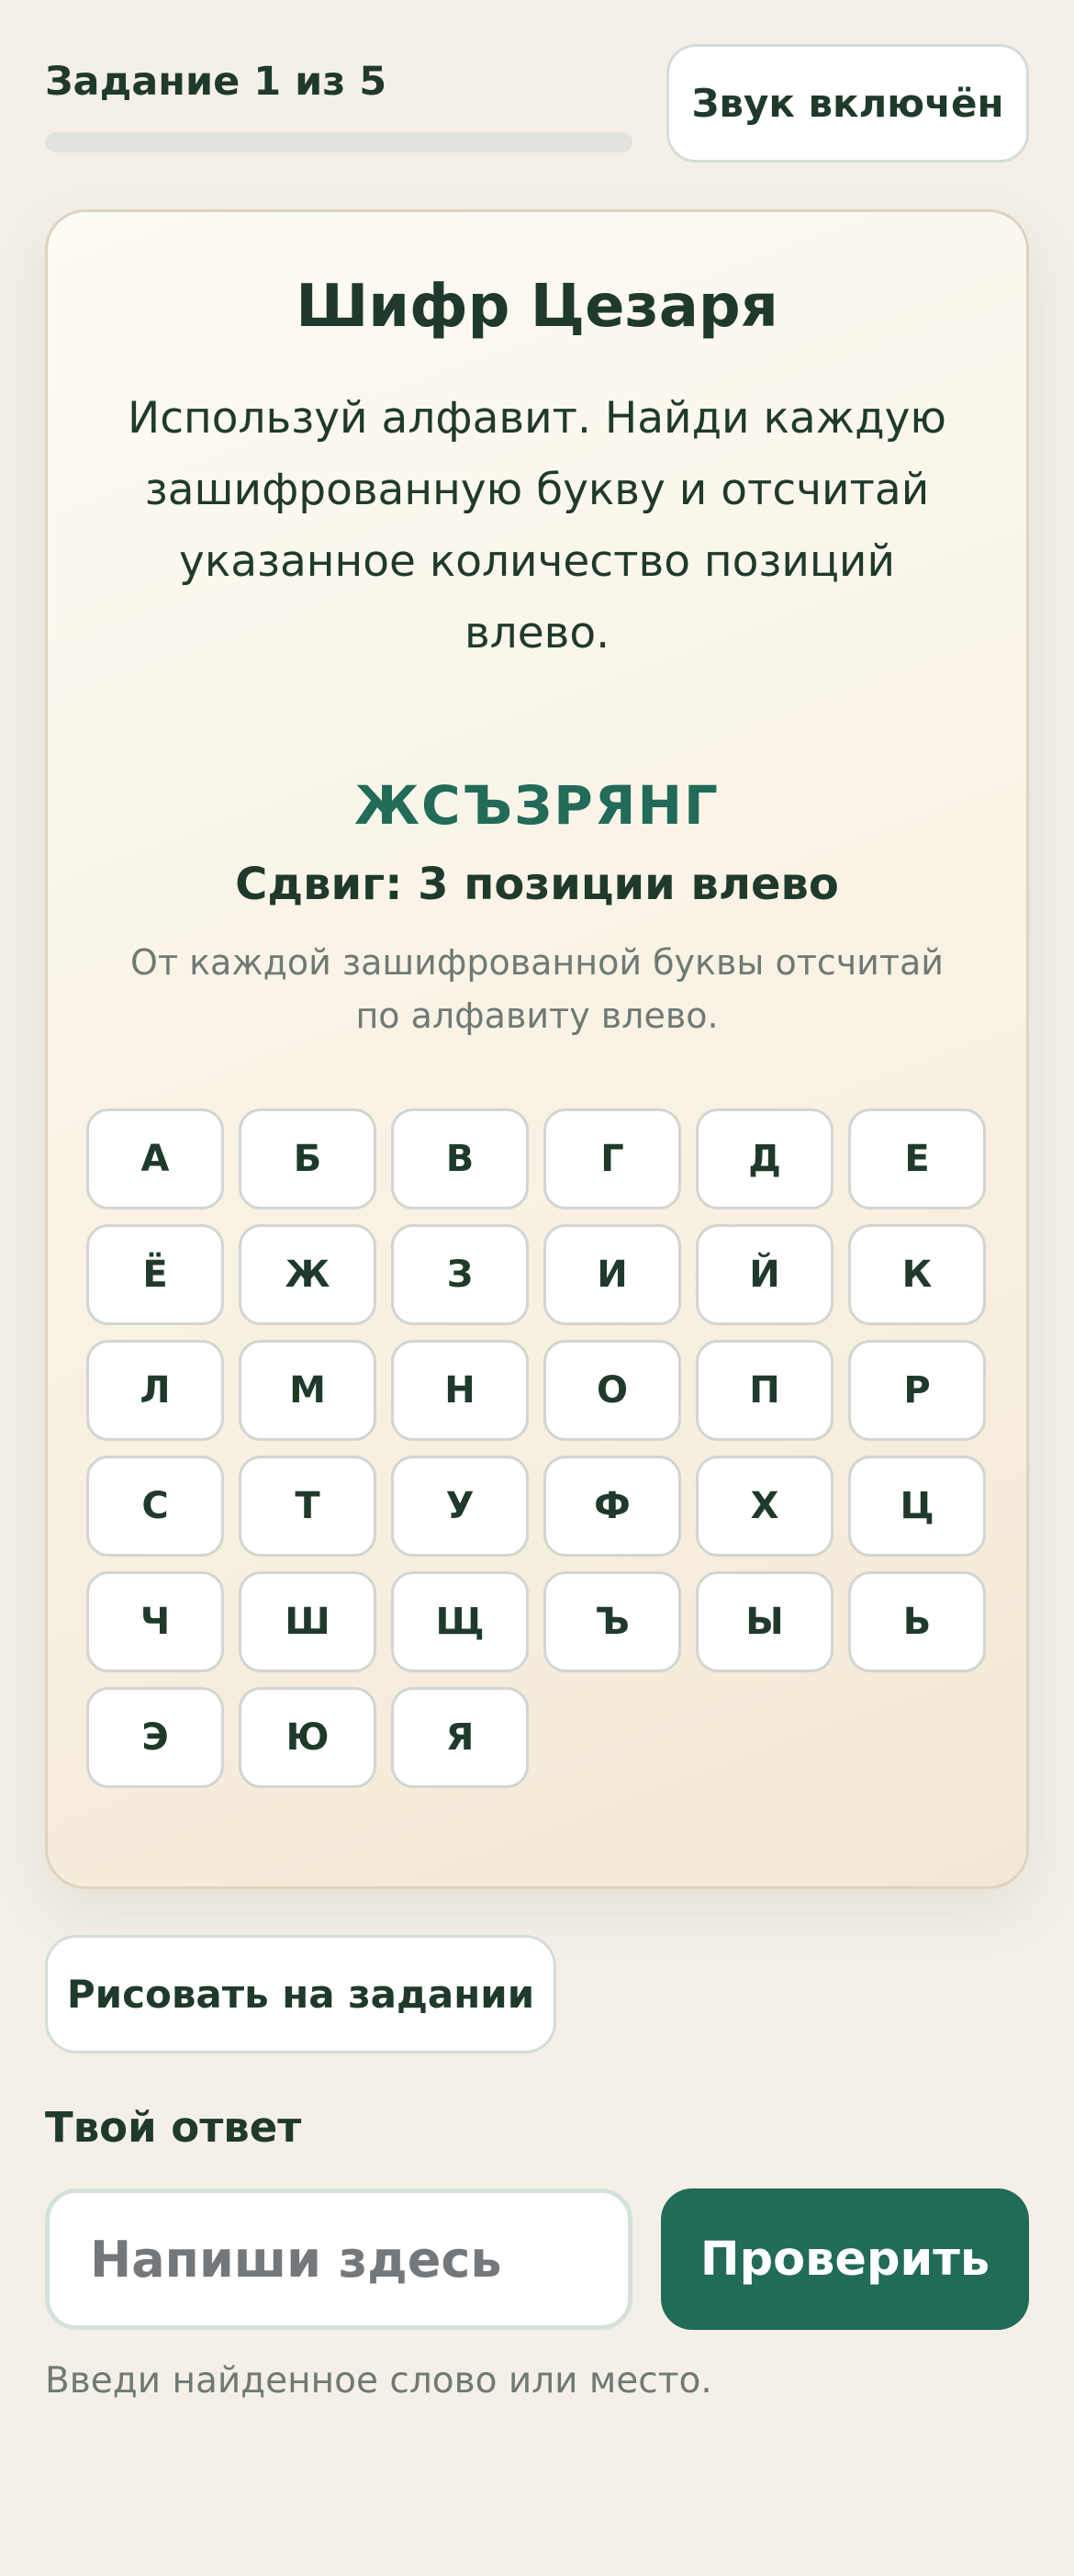 Image resolution: width=1074 pixels, height=2576 pixels. I want to click on letter-key: К, so click(917, 1274).